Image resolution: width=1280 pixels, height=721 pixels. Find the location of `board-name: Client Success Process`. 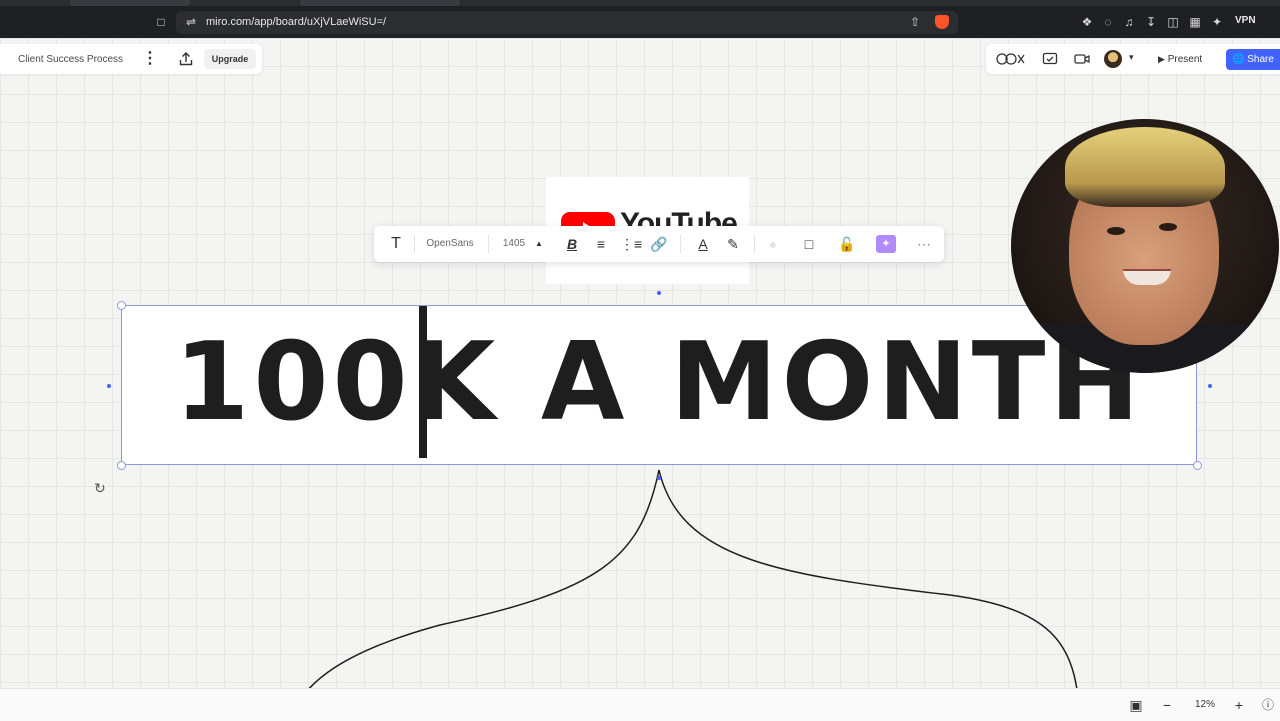

board-name: Client Success Process is located at coordinates (70, 59).